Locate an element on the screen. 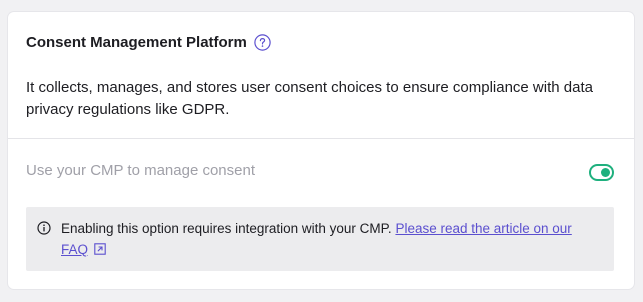 Image resolution: width=643 pixels, height=302 pixels. info-circle-icon is located at coordinates (44, 228).